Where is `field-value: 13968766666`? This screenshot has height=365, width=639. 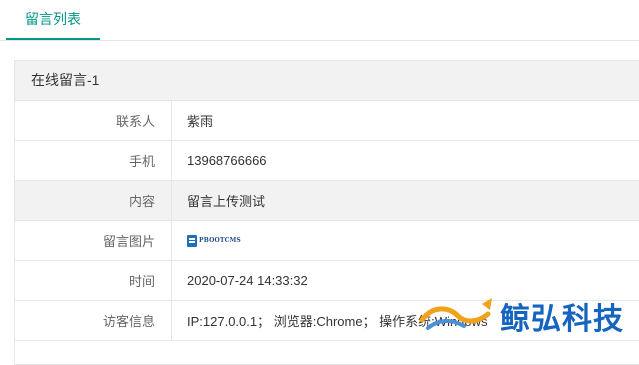 field-value: 13968766666 is located at coordinates (405, 161).